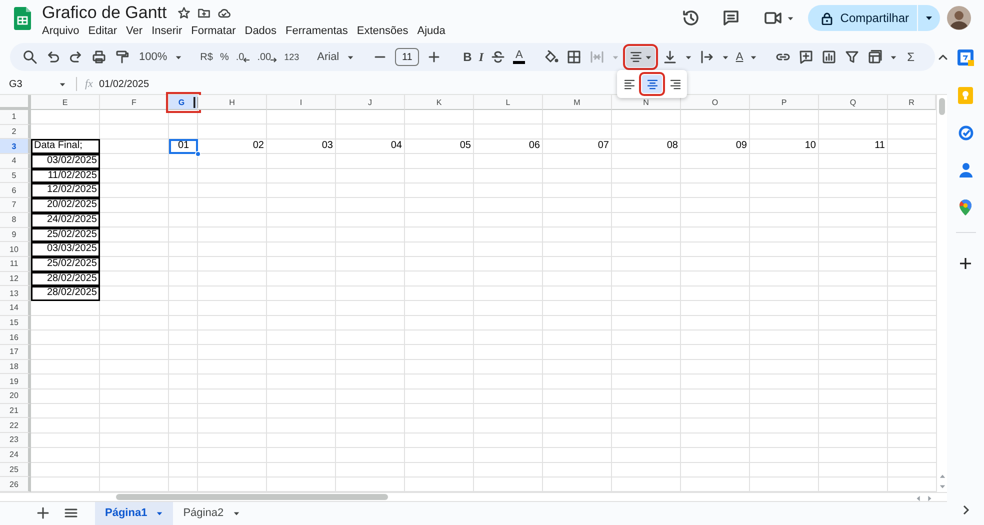  Describe the element at coordinates (134, 102) in the screenshot. I see `column-header: F` at that location.